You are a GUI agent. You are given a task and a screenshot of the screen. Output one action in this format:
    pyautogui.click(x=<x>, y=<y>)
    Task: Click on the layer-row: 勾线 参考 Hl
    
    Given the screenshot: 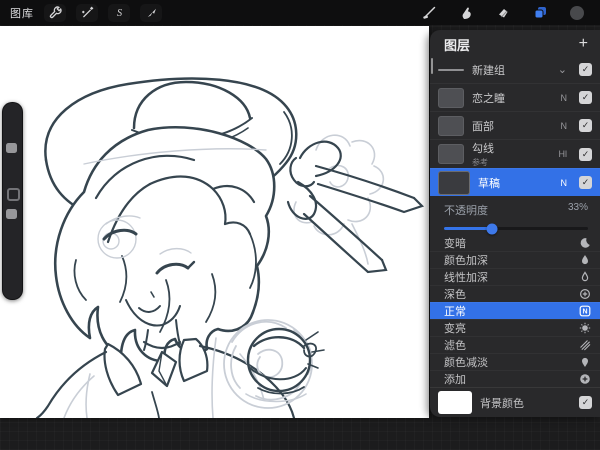 What is the action you would take?
    pyautogui.click(x=515, y=153)
    